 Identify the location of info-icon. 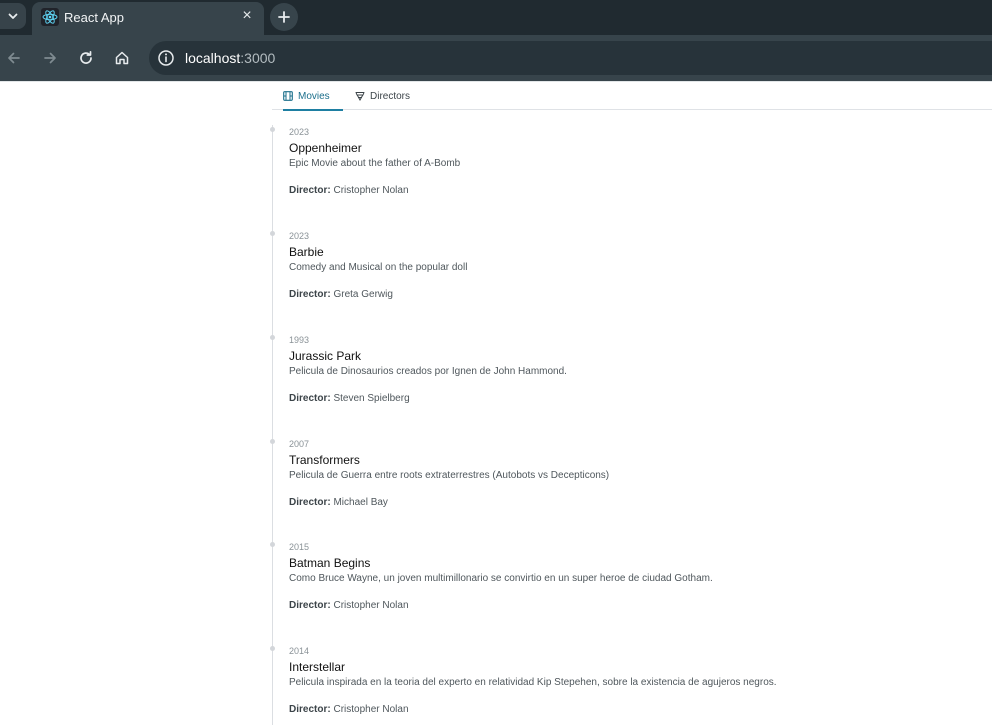
(166, 58).